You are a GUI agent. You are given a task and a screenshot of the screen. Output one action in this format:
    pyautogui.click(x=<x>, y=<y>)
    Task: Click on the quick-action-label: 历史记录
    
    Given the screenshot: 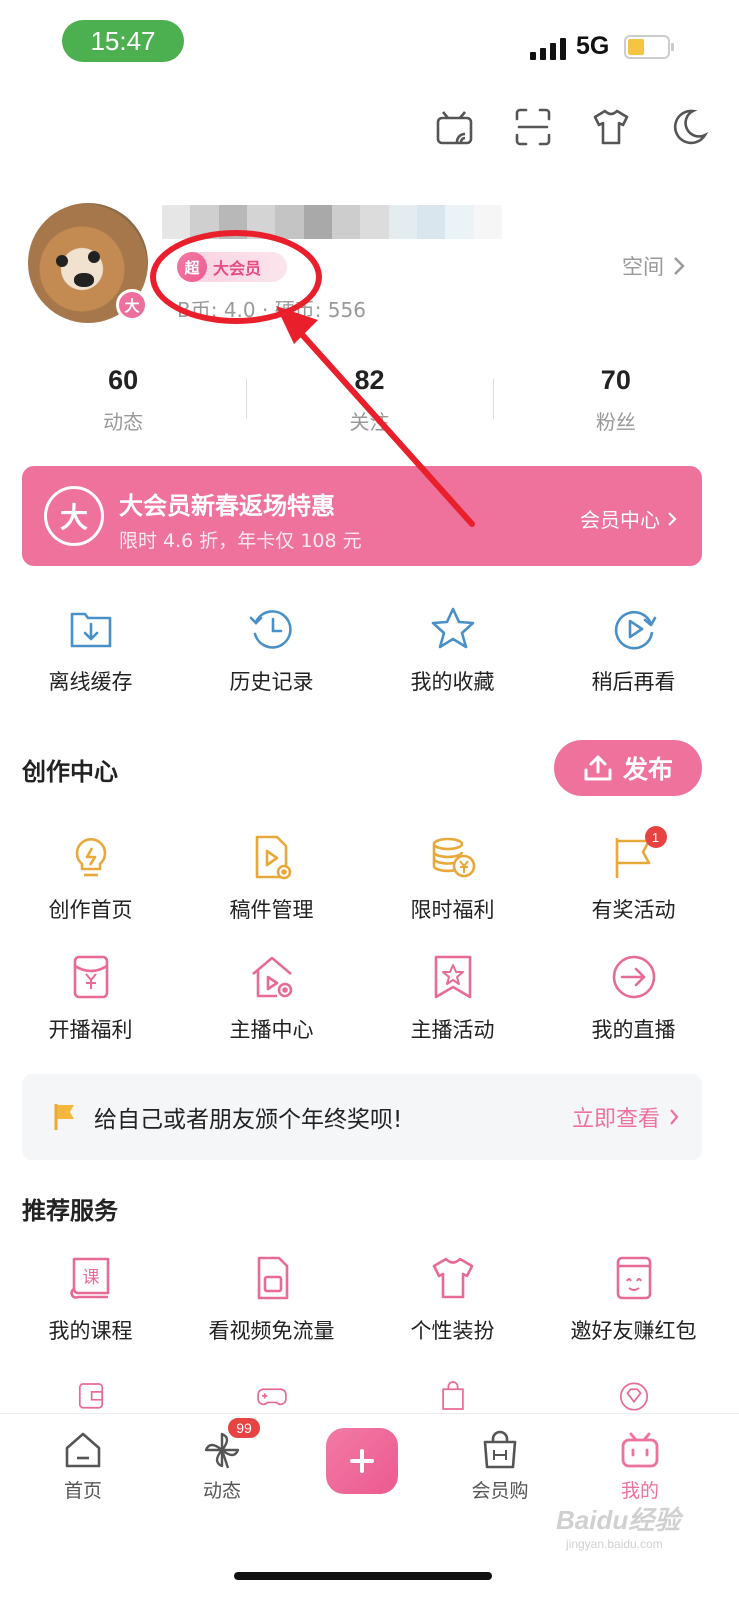 What is the action you would take?
    pyautogui.click(x=271, y=682)
    